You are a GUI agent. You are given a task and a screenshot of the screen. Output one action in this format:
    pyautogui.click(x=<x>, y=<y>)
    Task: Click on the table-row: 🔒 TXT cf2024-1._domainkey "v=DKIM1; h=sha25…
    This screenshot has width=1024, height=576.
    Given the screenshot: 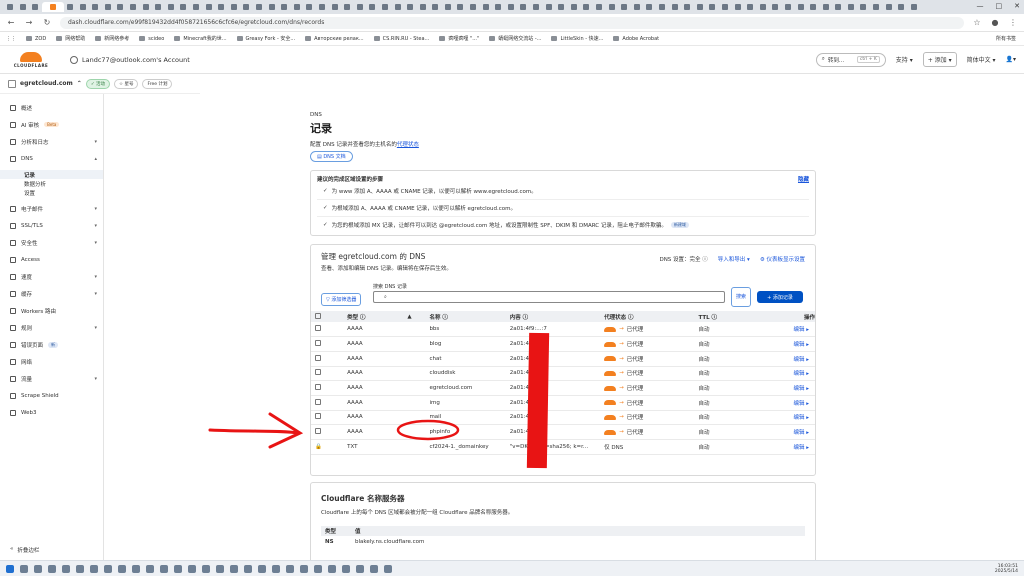 What is the action you would take?
    pyautogui.click(x=563, y=447)
    